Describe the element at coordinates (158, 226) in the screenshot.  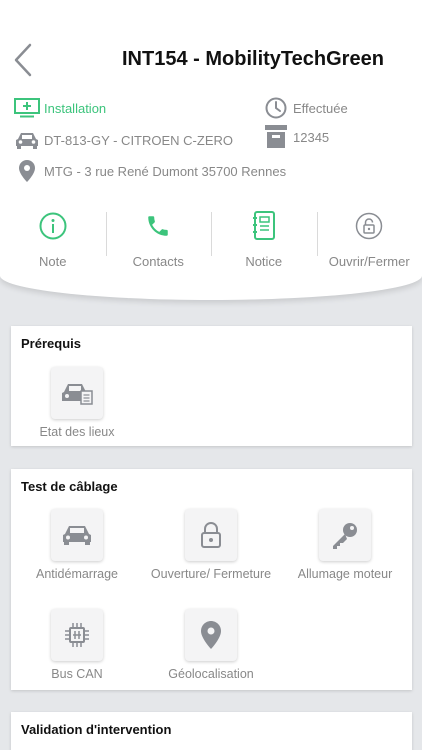
I see `phone-icon` at that location.